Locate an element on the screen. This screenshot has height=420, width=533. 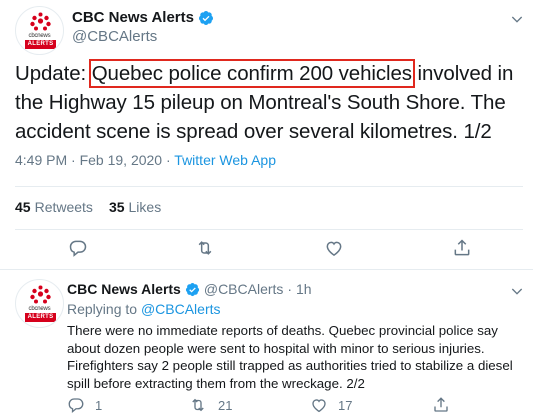
replying-mention-link: @CBCAlerts is located at coordinates (181, 309).